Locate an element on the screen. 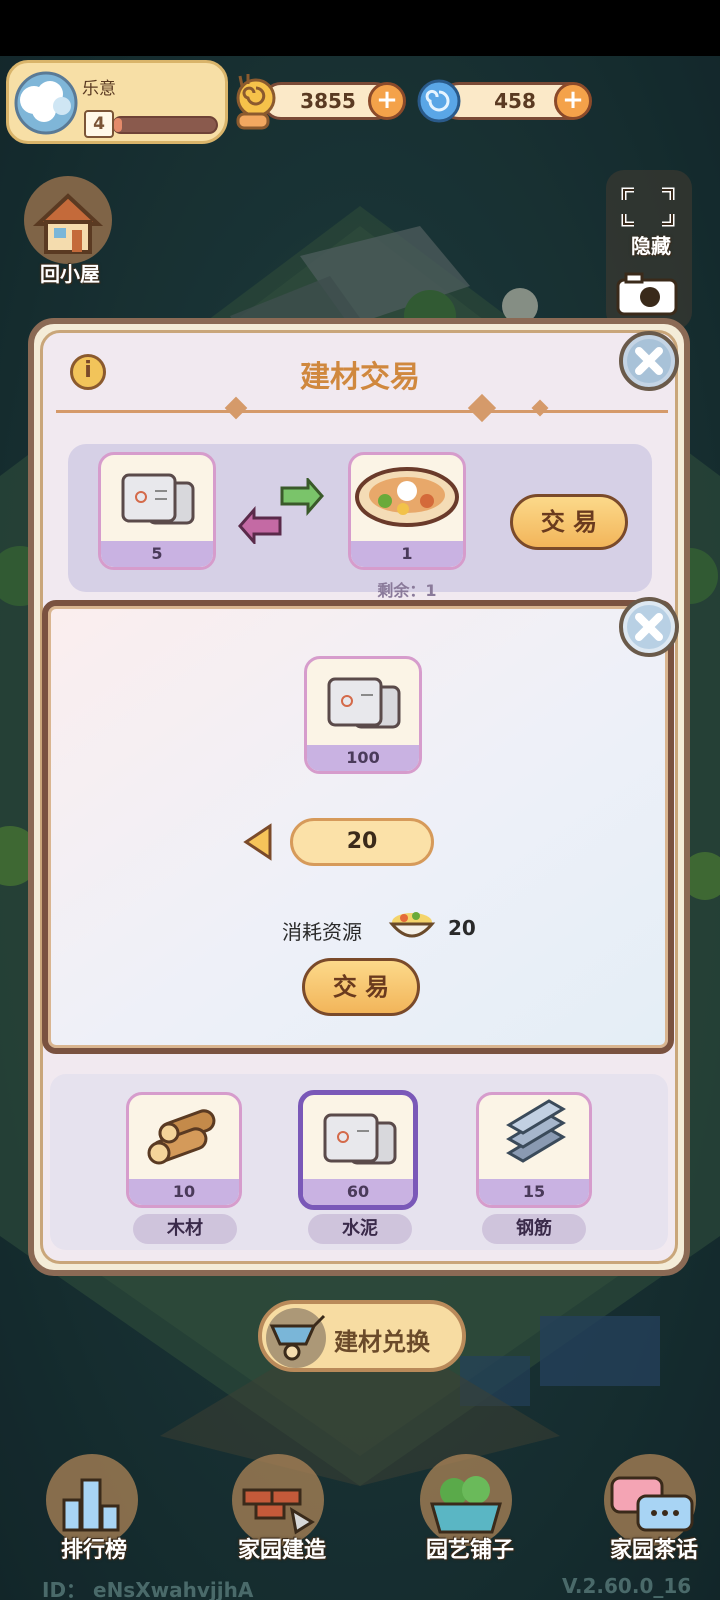 This screenshot has width=720, height=1600. give-item-count: 5 is located at coordinates (157, 554).